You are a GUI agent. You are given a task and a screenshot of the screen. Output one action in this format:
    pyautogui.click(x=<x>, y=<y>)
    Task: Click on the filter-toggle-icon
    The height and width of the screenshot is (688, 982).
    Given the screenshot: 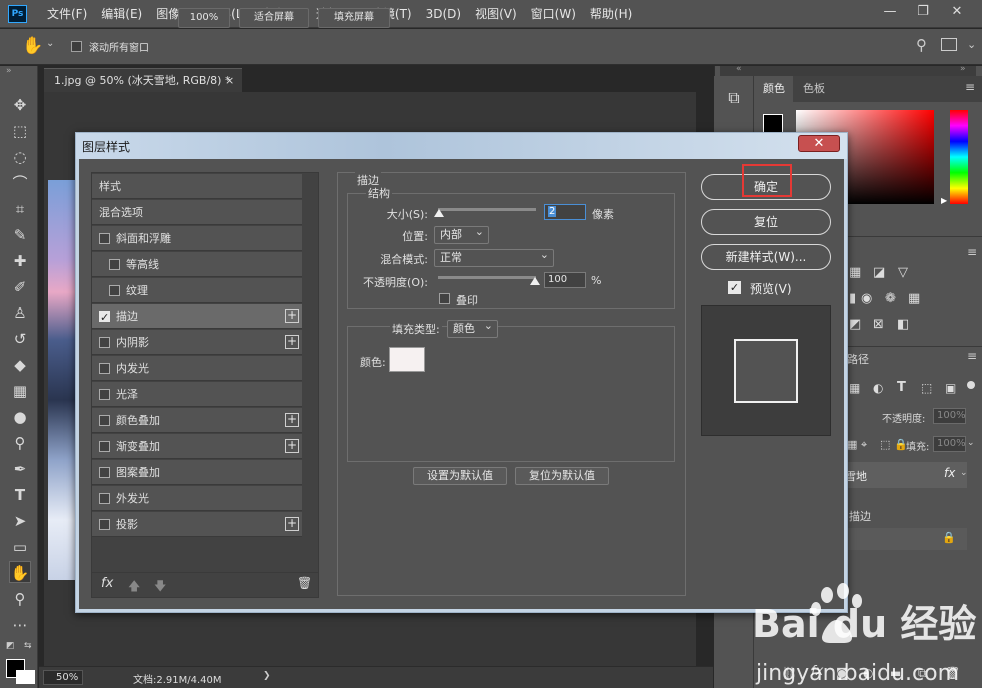 What is the action you would take?
    pyautogui.click(x=971, y=385)
    